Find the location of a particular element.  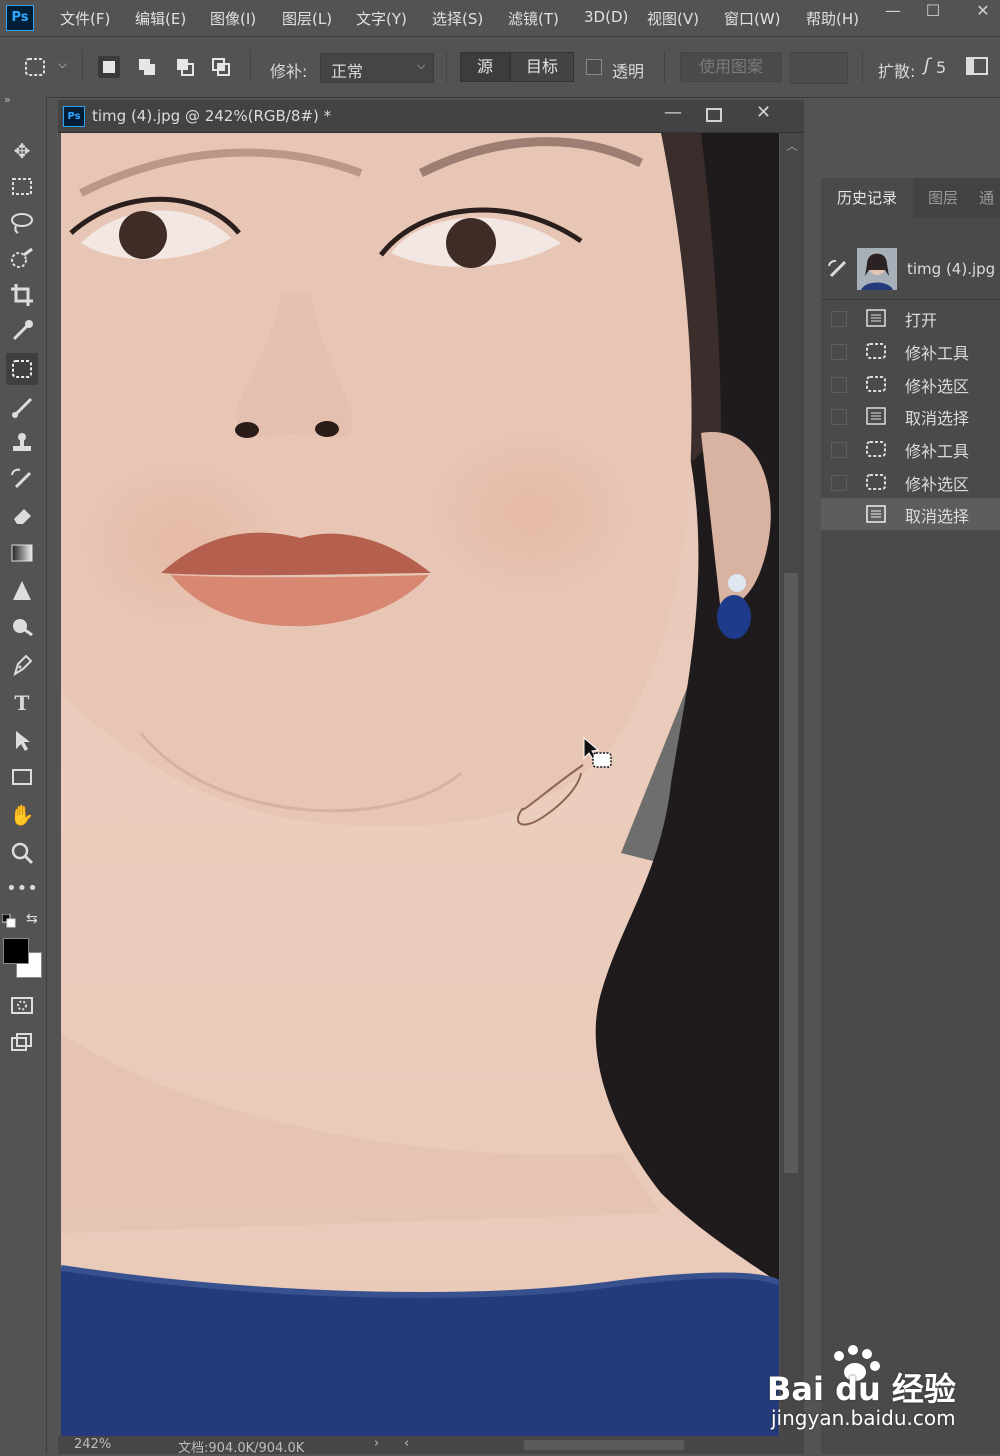

status-menu-arrow-icon: › is located at coordinates (376, 1443).